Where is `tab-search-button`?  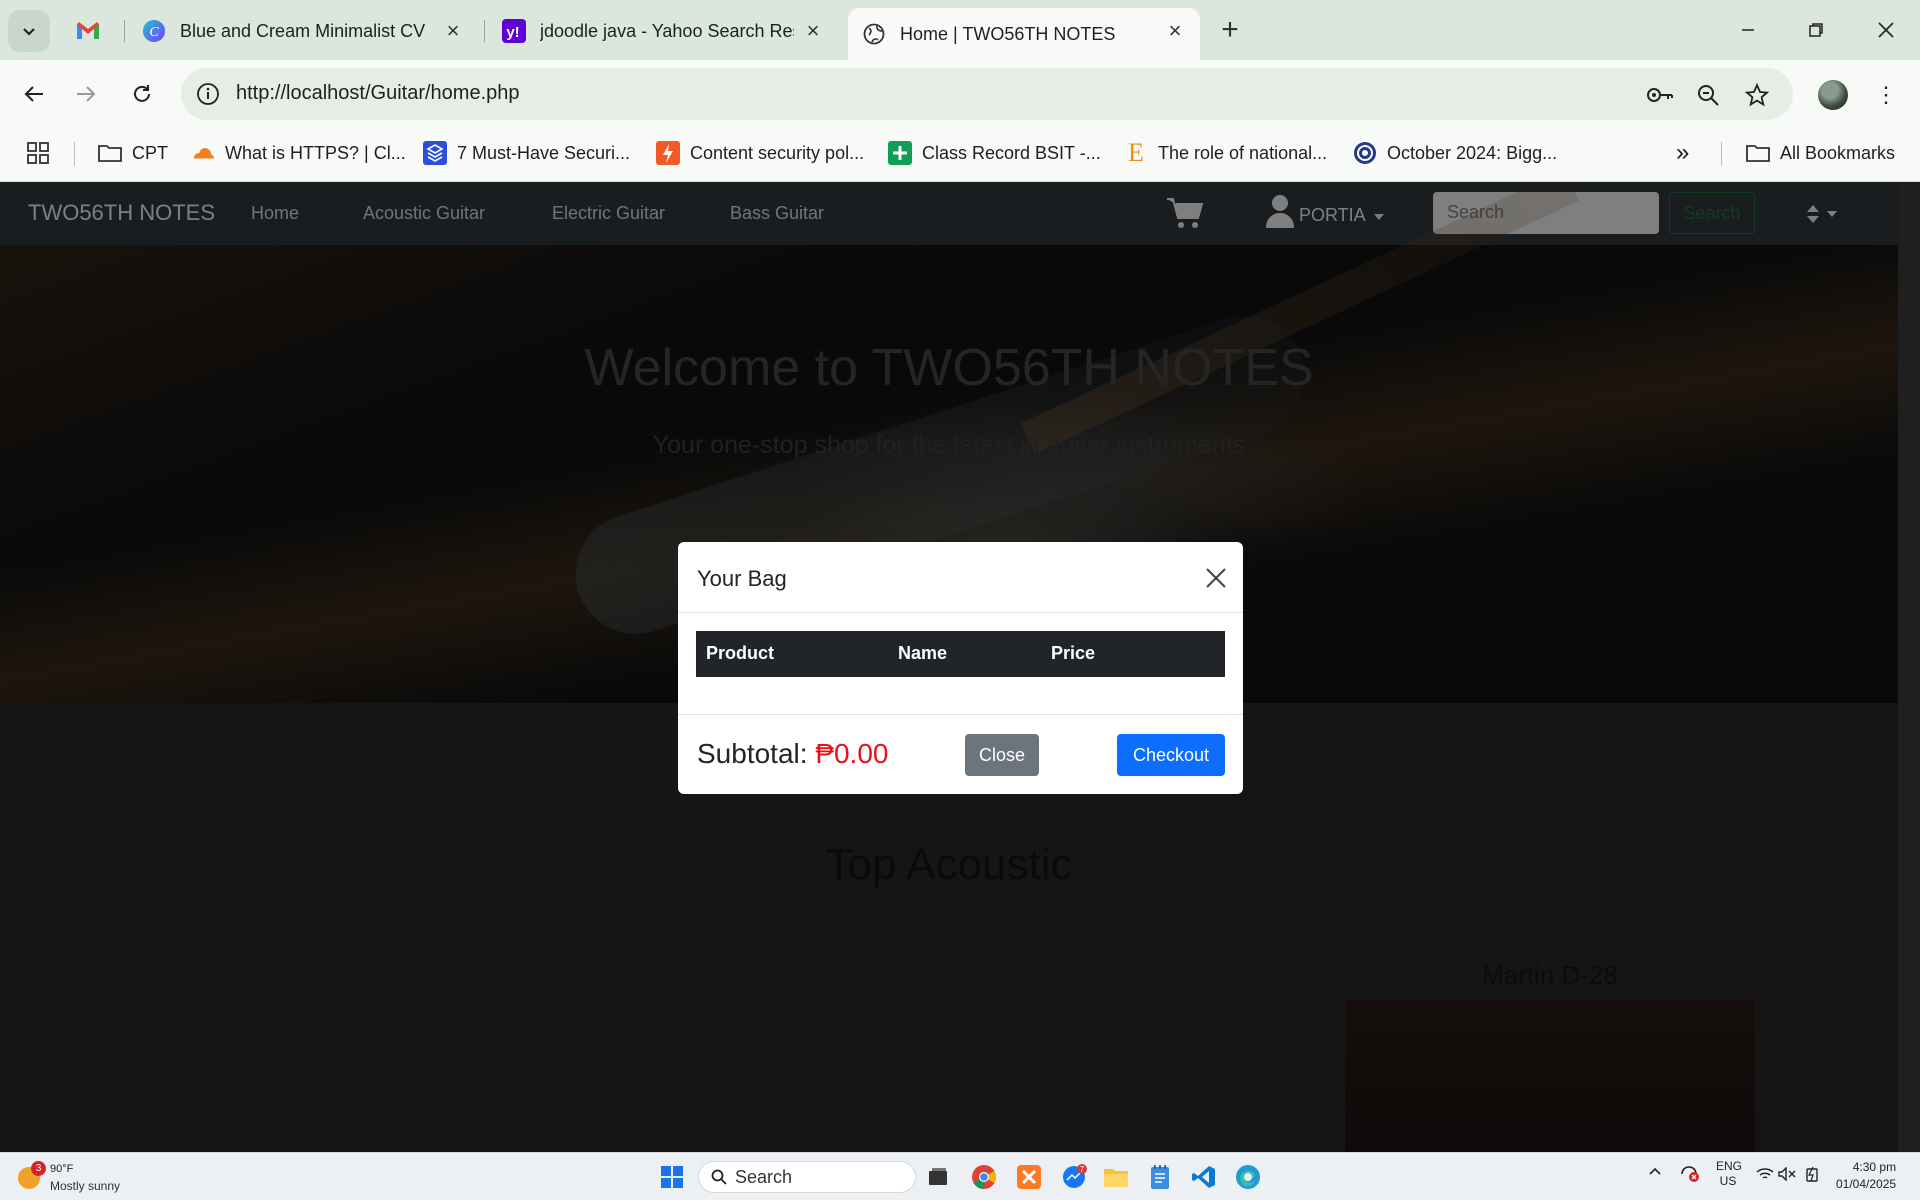 tab-search-button is located at coordinates (29, 31).